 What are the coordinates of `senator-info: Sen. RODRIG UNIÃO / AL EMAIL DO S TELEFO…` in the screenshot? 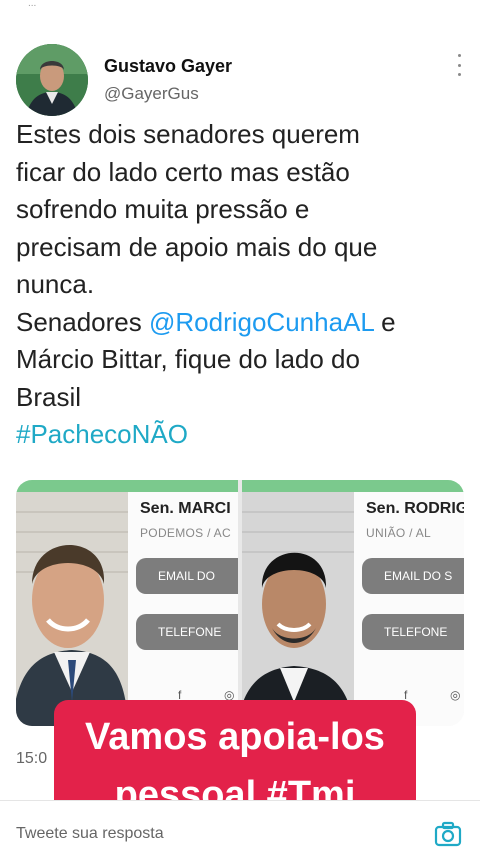 It's located at (409, 609).